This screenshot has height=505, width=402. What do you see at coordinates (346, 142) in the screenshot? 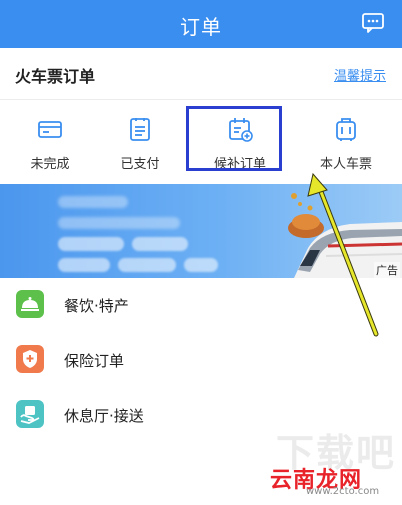
I see `order-type-my-tickets: 本人车票` at bounding box center [346, 142].